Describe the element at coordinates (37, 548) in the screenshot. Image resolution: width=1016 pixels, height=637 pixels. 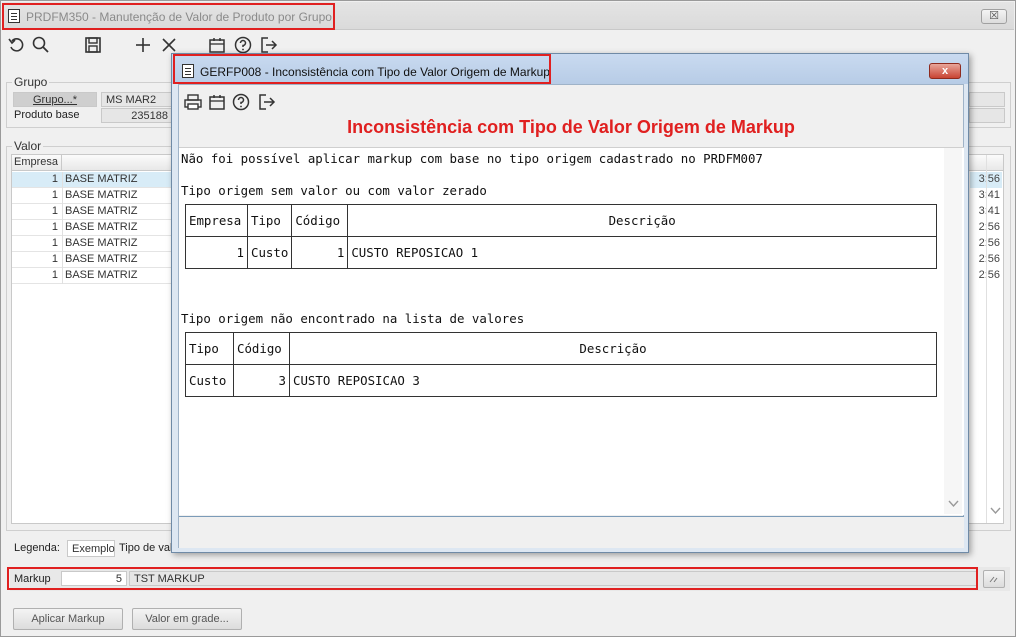
I see `legenda-label: Legenda:` at that location.